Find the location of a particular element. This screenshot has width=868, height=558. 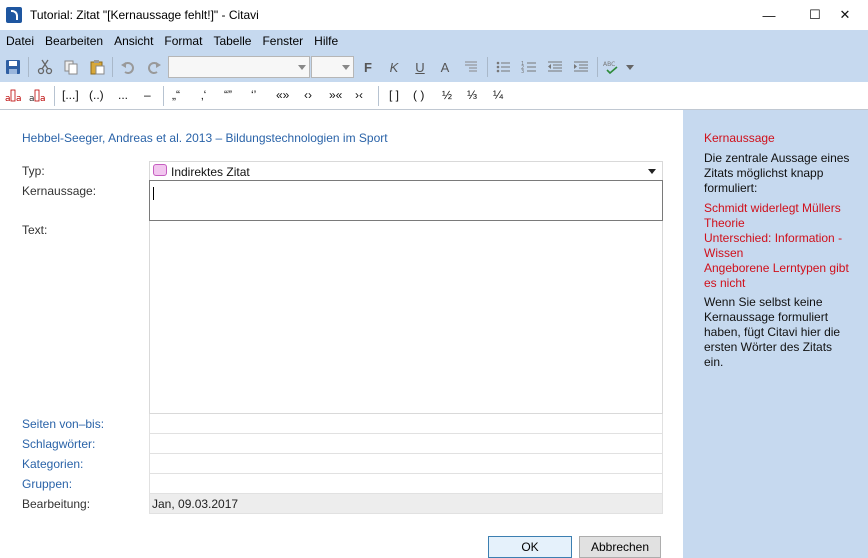

citavi-app-icon is located at coordinates (14, 15).